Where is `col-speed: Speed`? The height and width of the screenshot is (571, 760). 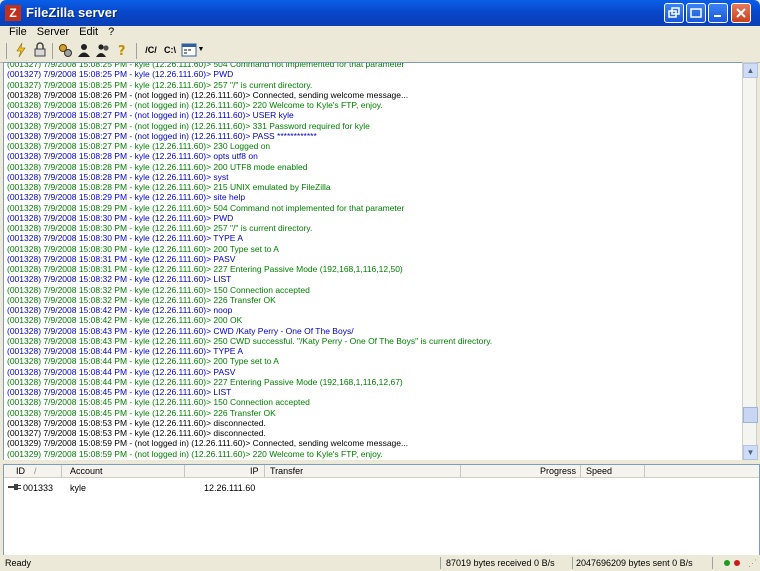
col-speed: Speed is located at coordinates (599, 471).